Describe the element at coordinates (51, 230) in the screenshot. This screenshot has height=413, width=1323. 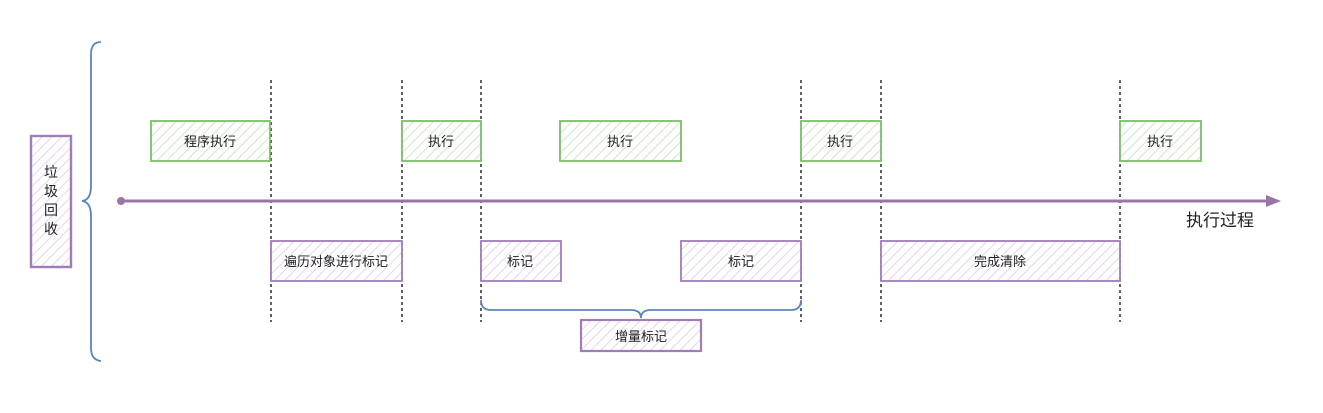
I see `side-label-char: 收` at that location.